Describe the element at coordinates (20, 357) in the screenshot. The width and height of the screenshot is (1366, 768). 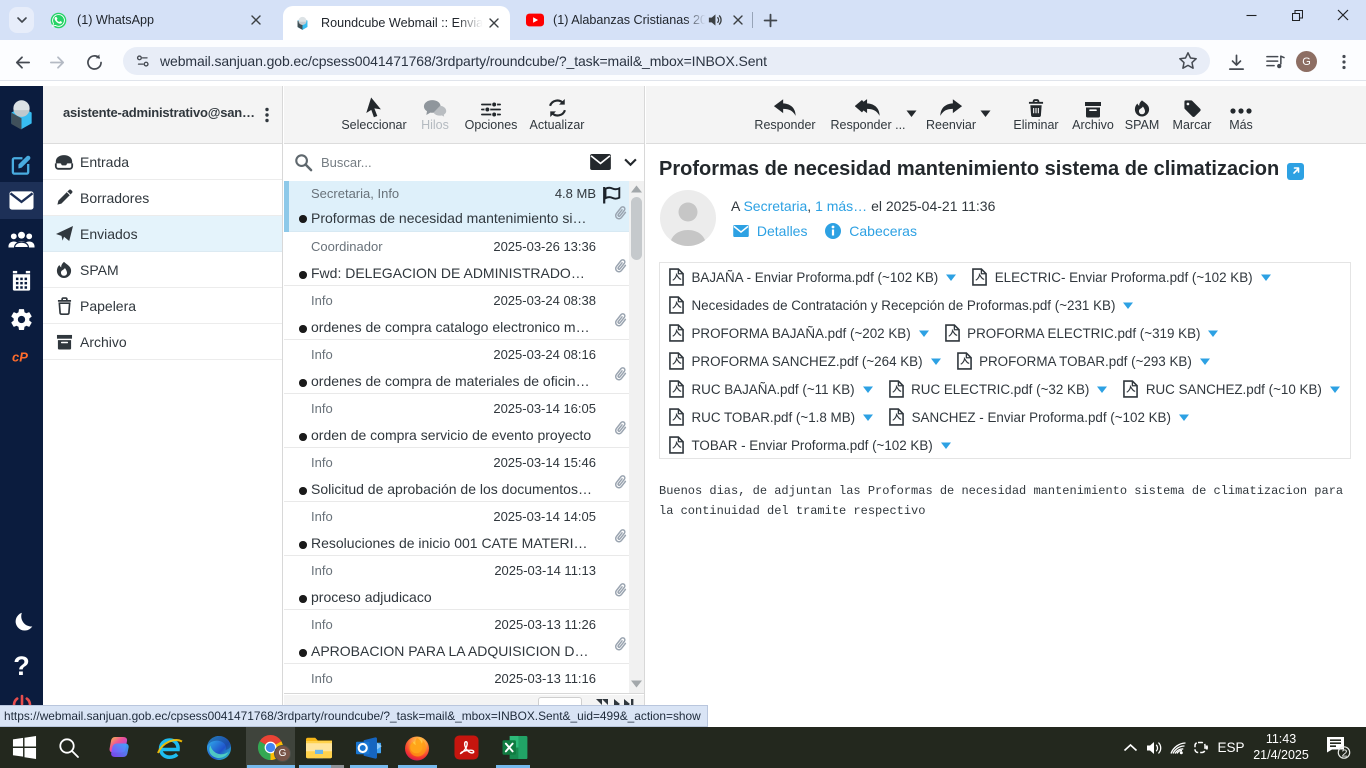
I see `svg-text: cP` at that location.